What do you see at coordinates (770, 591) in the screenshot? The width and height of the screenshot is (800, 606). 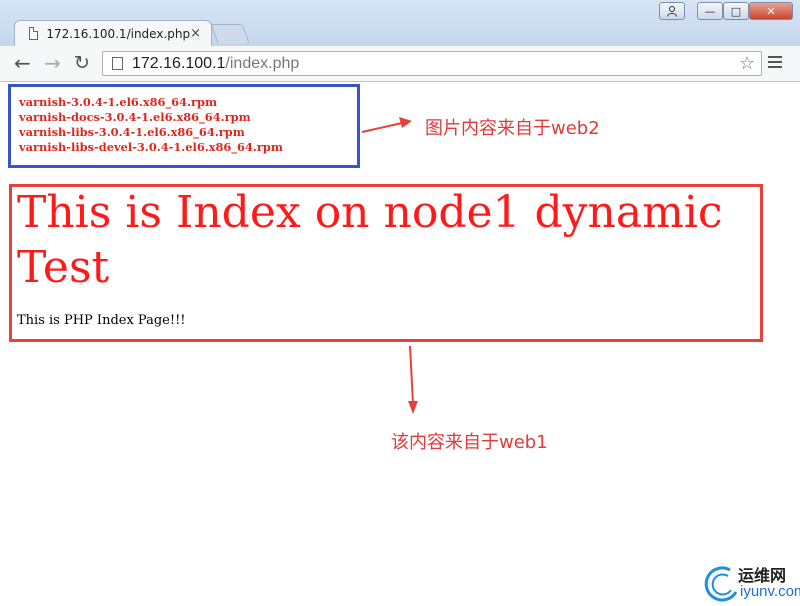 I see `watermark-url: iyunv.com` at bounding box center [770, 591].